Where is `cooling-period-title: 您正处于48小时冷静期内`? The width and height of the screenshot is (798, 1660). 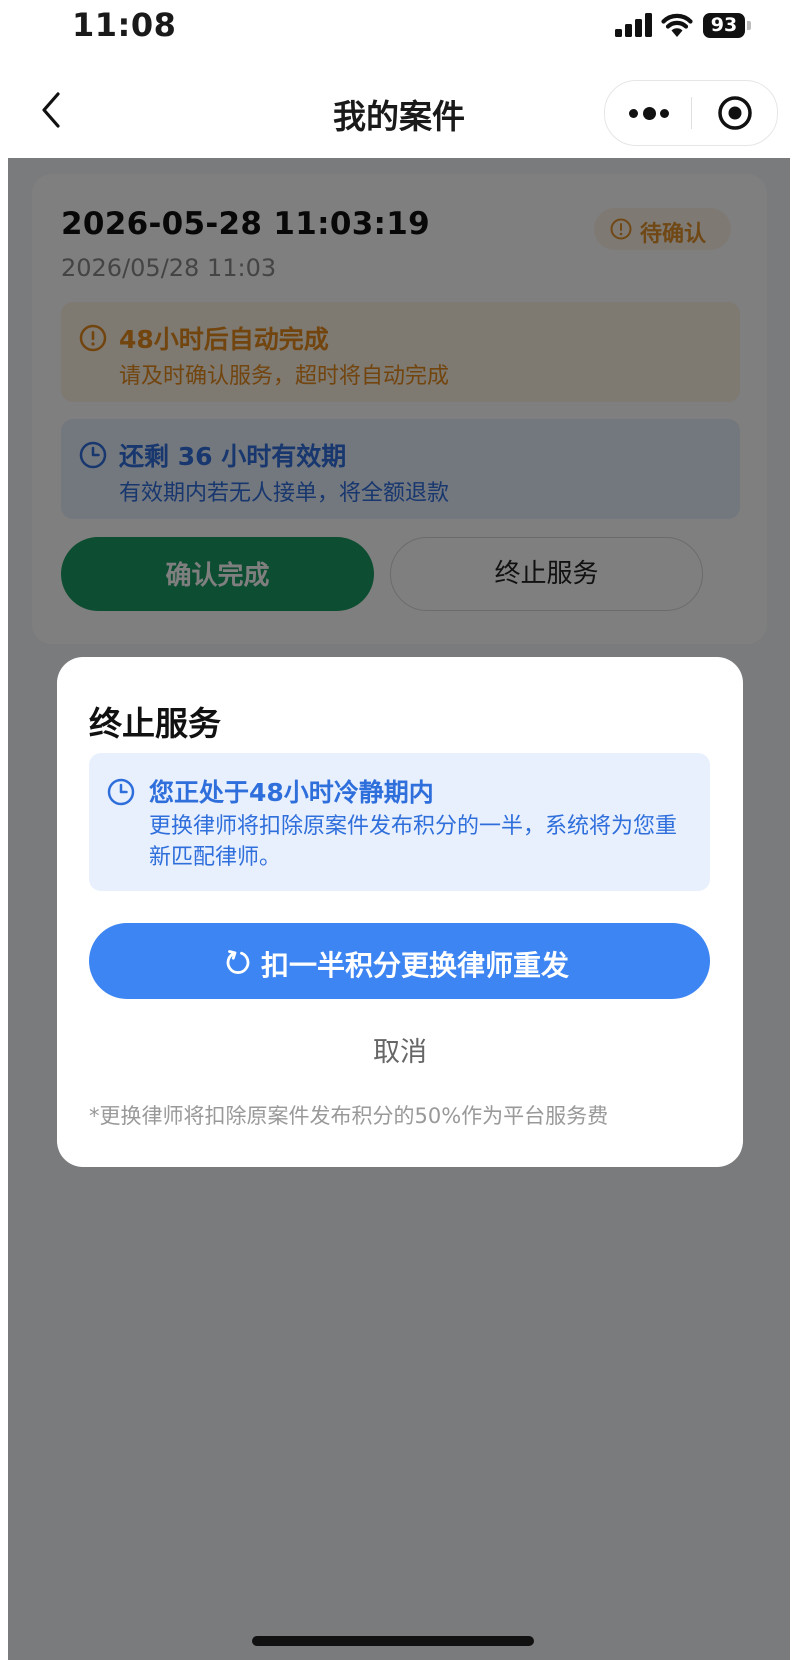
cooling-period-title: 您正处于48小时冷静期内 is located at coordinates (291, 792).